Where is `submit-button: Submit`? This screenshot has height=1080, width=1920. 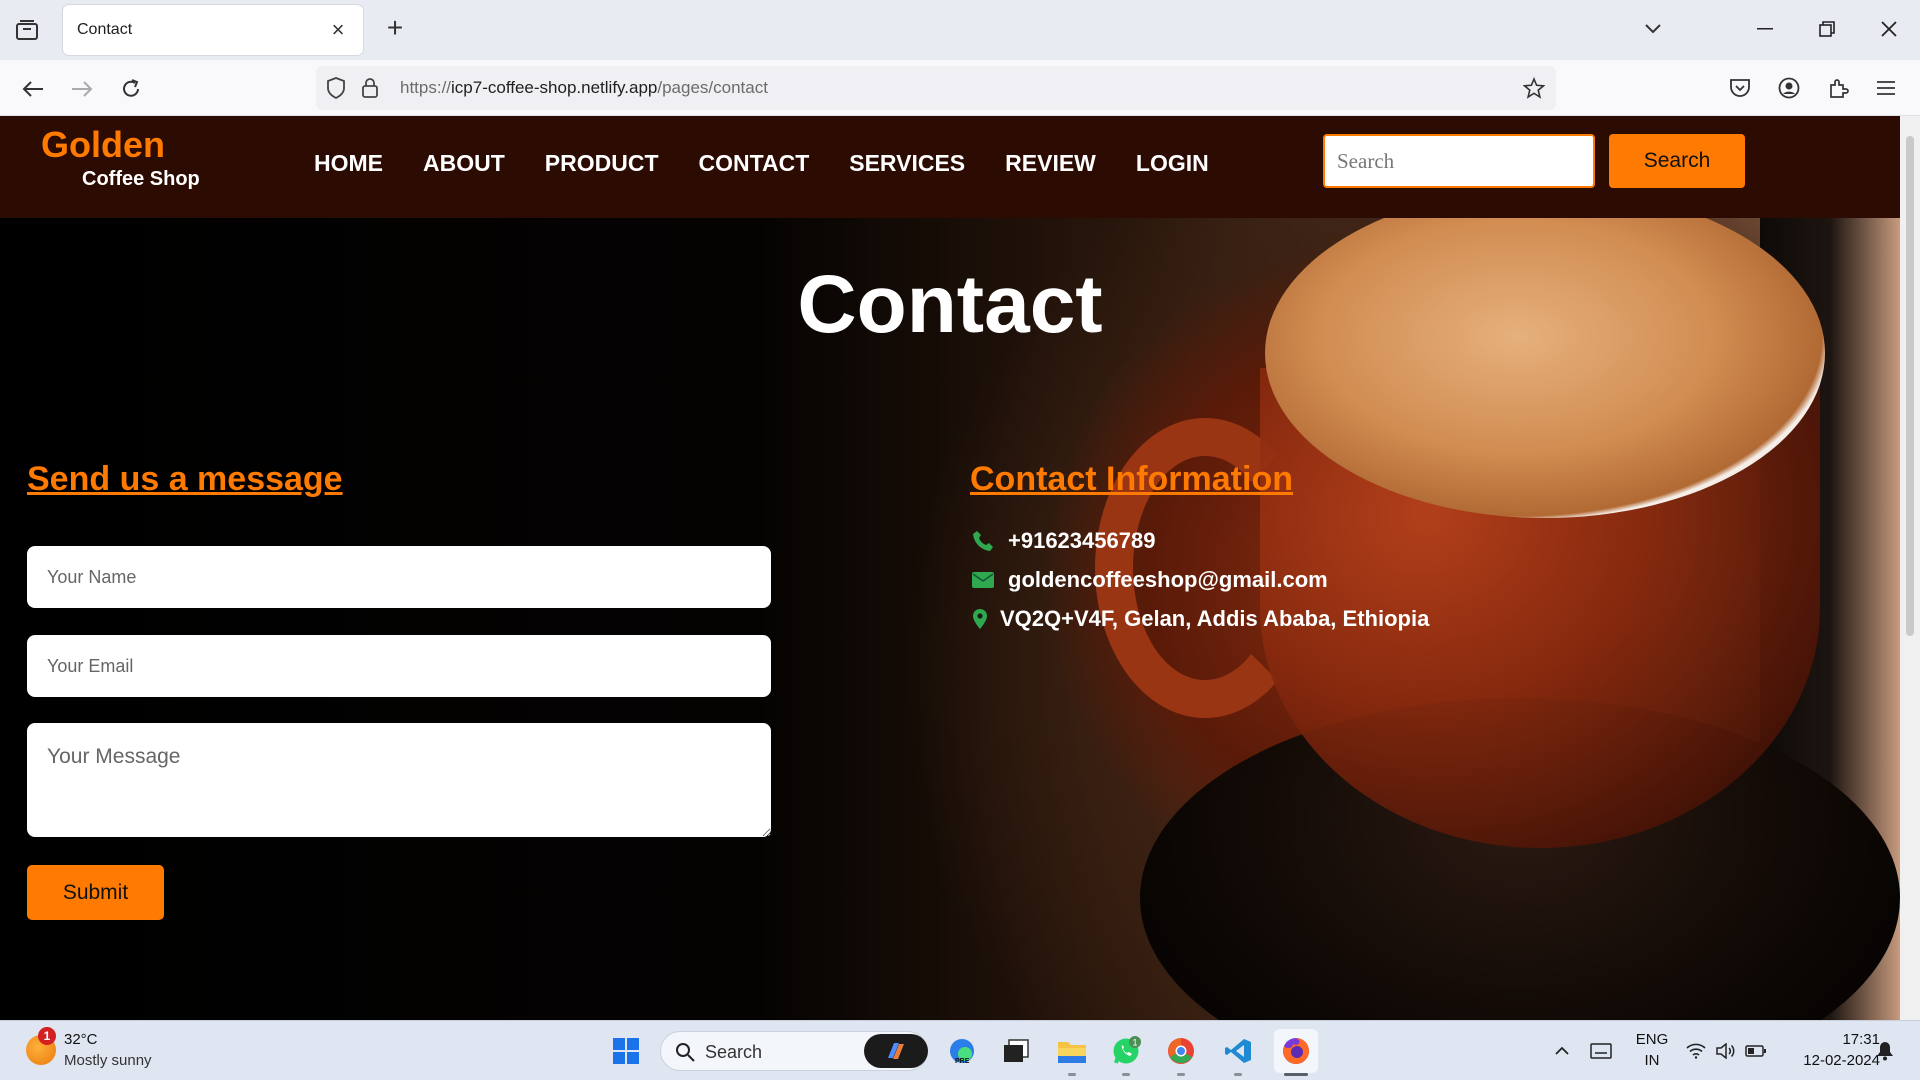
submit-button: Submit is located at coordinates (95, 892).